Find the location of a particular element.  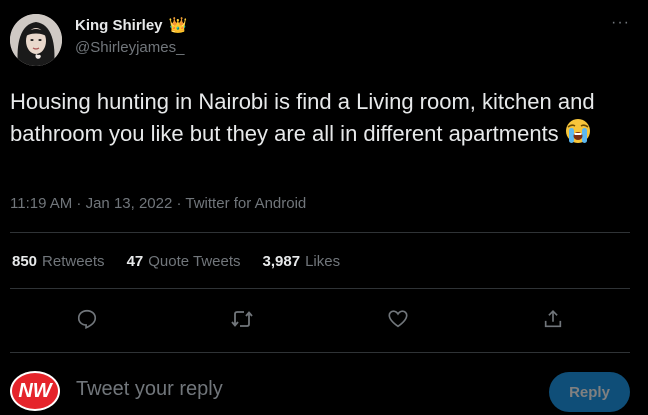

reply-avatar: NW is located at coordinates (35, 391).